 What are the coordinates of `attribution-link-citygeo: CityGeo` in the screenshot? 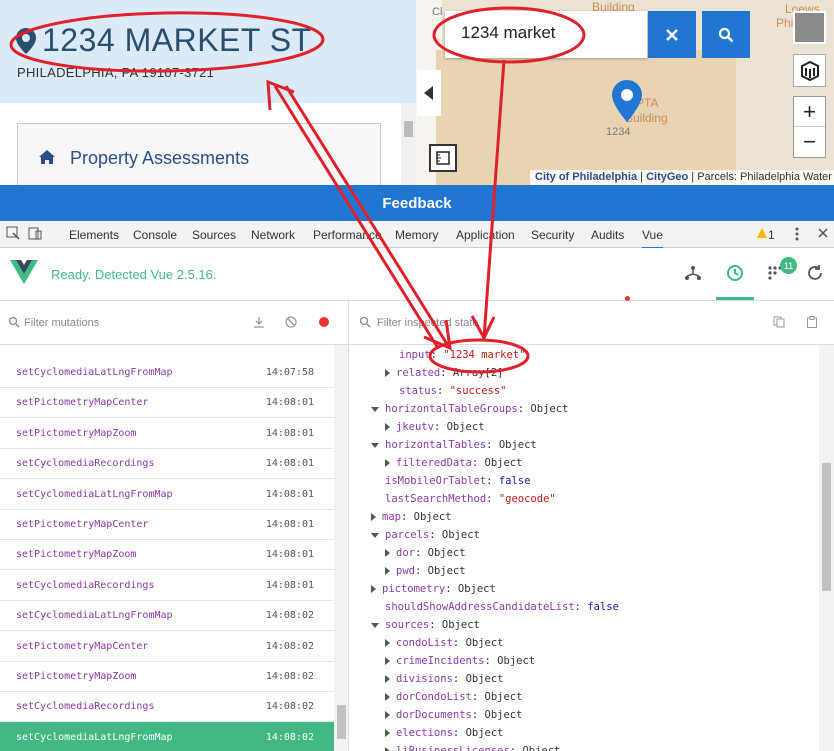 It's located at (667, 177).